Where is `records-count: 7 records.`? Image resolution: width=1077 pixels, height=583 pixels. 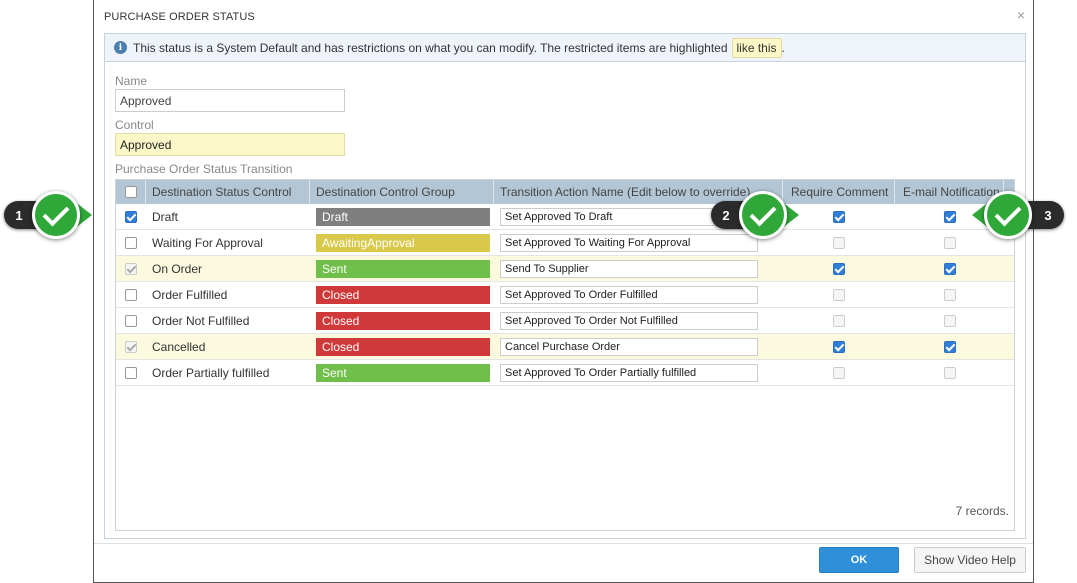
records-count: 7 records. is located at coordinates (982, 511).